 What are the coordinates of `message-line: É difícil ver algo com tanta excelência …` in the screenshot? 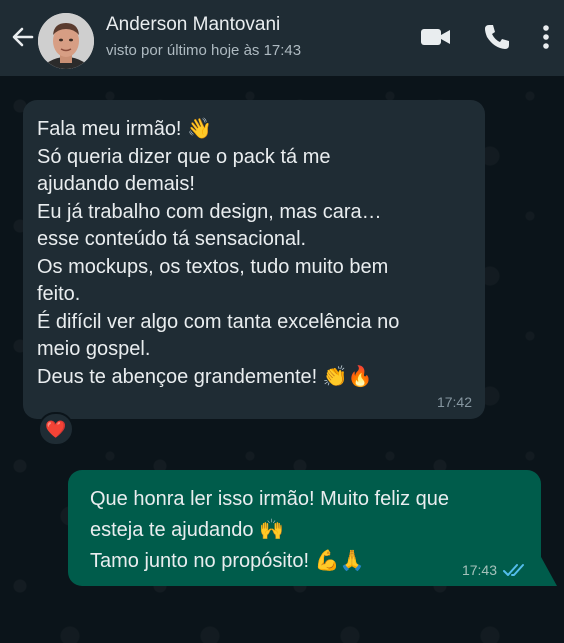 It's located at (218, 321).